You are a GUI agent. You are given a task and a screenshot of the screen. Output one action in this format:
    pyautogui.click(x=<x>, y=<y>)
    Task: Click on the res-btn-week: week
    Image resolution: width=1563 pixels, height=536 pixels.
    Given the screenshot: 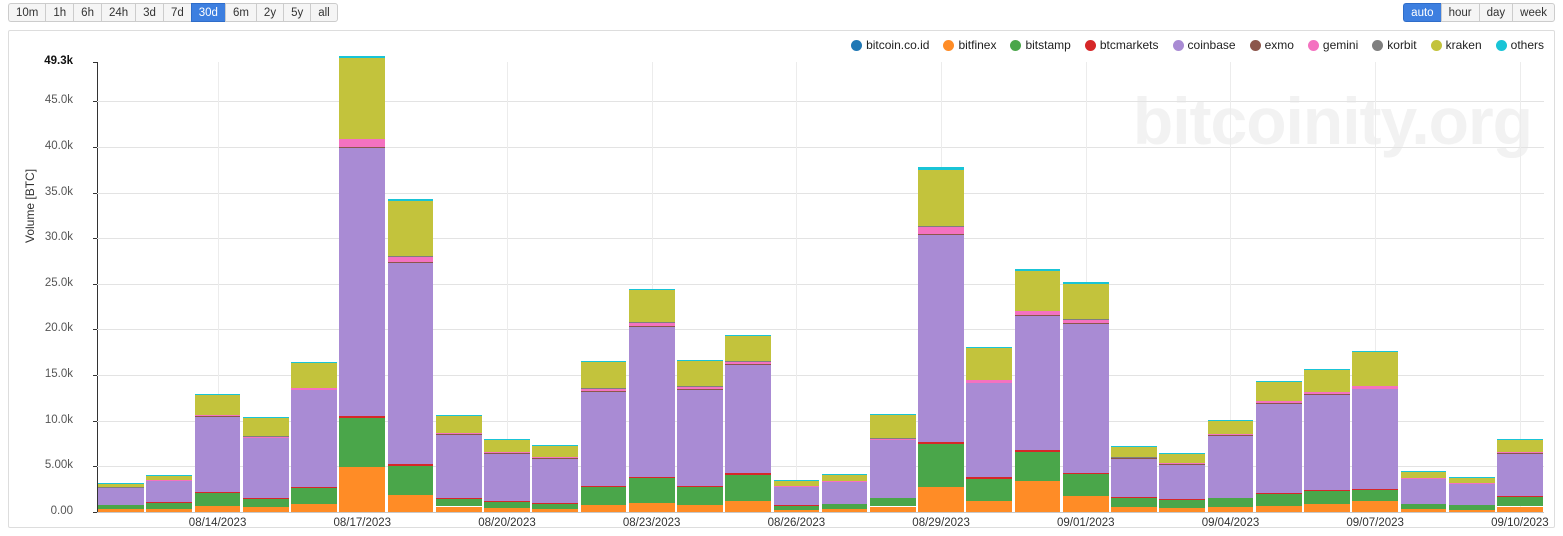 What is the action you would take?
    pyautogui.click(x=1533, y=12)
    